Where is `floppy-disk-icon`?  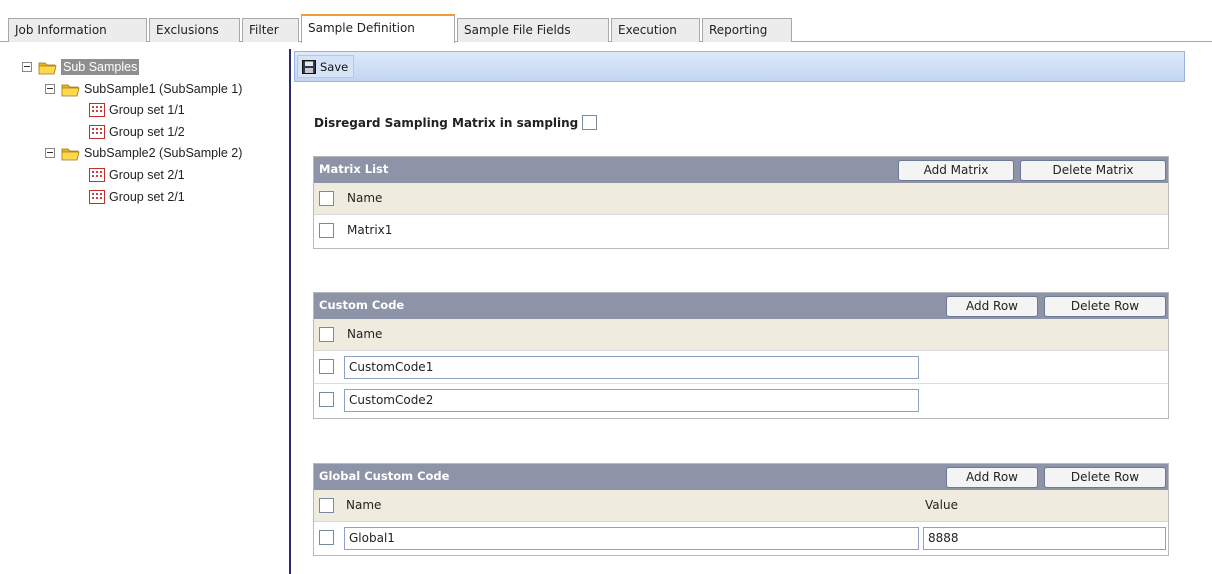 floppy-disk-icon is located at coordinates (309, 66).